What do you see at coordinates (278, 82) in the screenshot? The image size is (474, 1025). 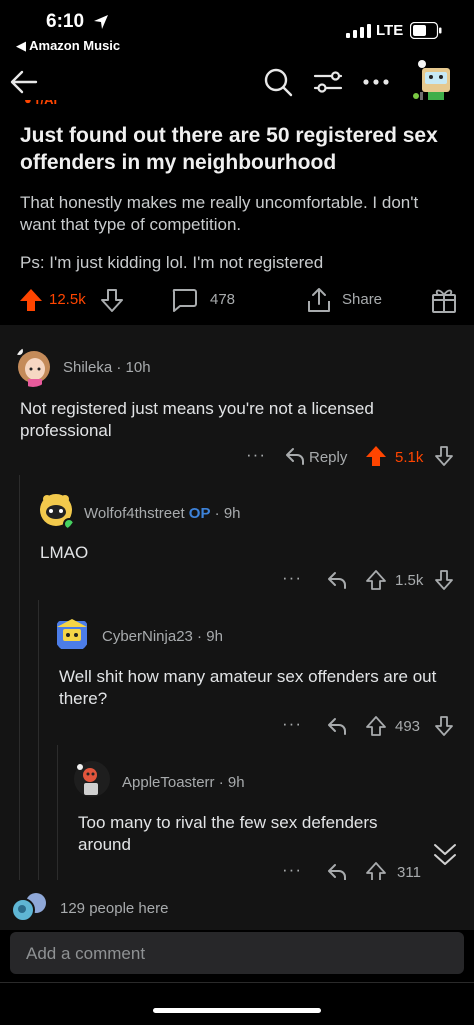 I see `search-icon` at bounding box center [278, 82].